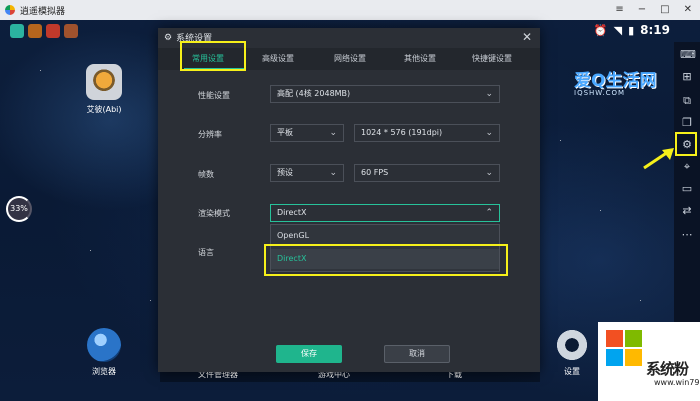  I want to click on window-title: 逍遥模拟器, so click(43, 11).